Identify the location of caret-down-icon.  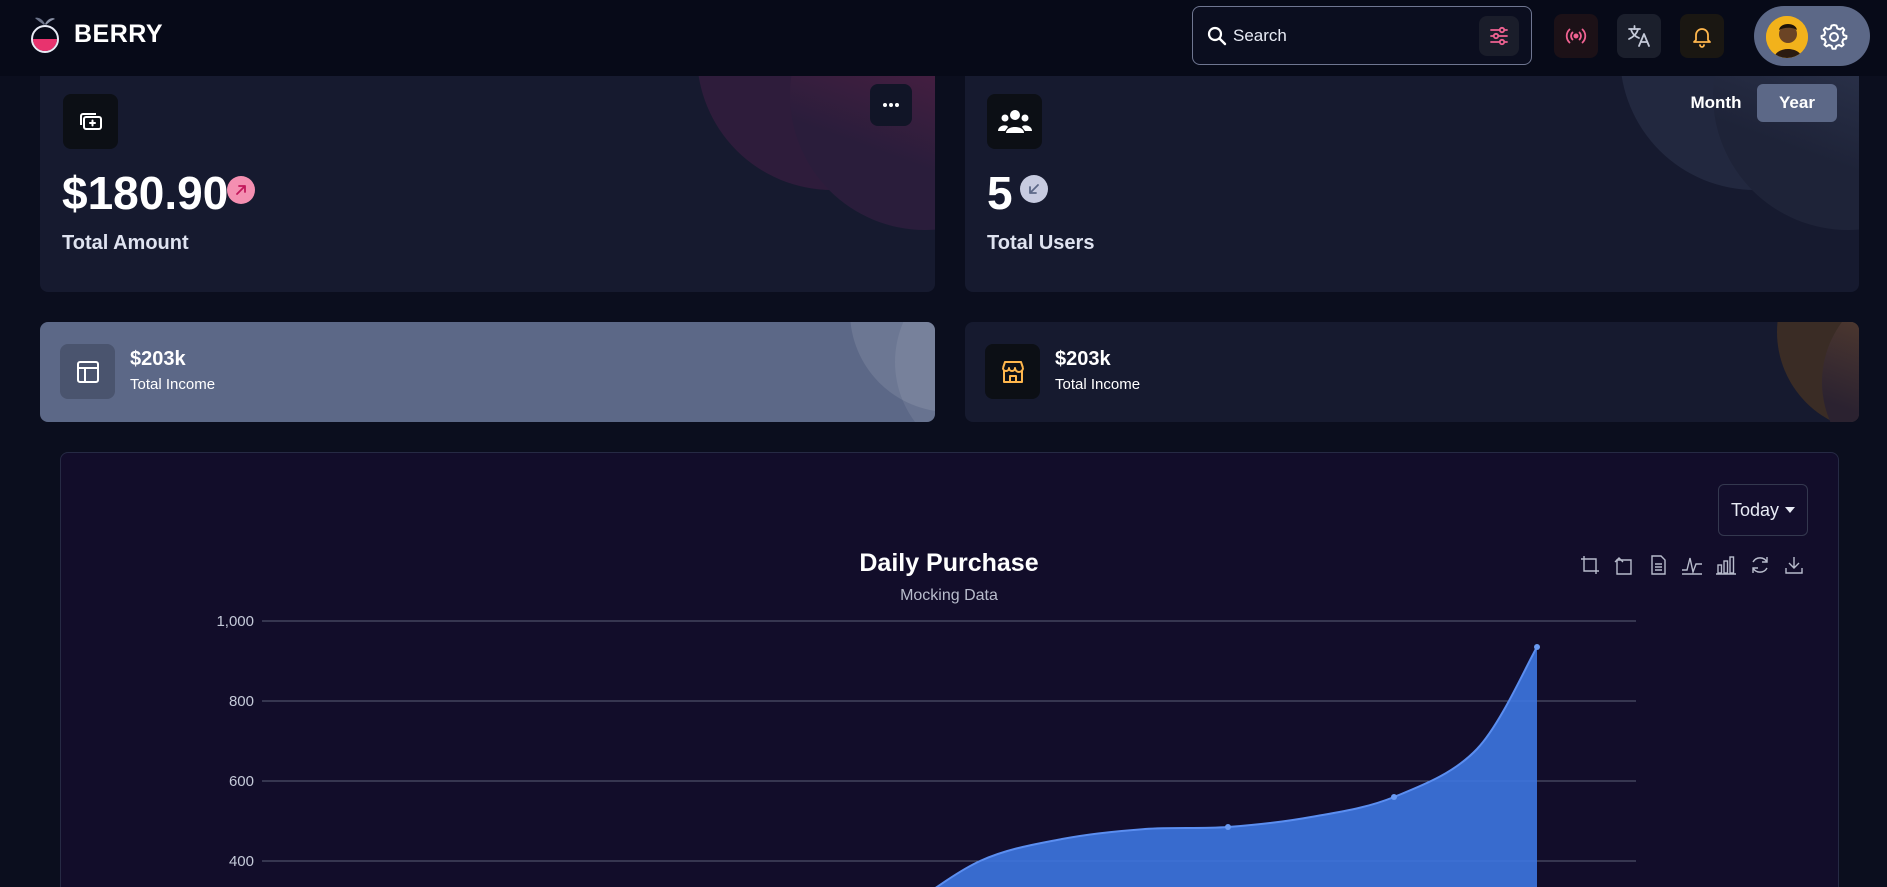
(1790, 510).